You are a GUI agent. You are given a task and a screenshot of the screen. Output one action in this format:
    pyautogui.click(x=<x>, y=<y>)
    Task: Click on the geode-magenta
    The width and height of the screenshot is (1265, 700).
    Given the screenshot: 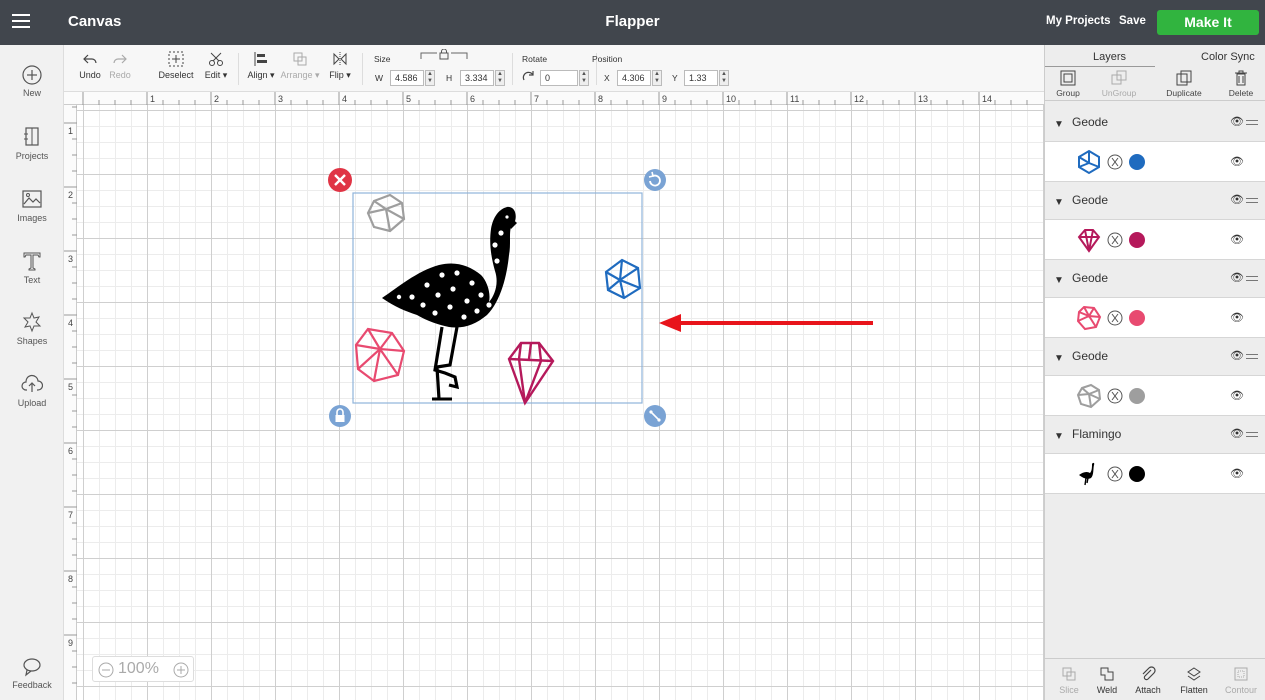 What is the action you would take?
    pyautogui.click(x=531, y=373)
    